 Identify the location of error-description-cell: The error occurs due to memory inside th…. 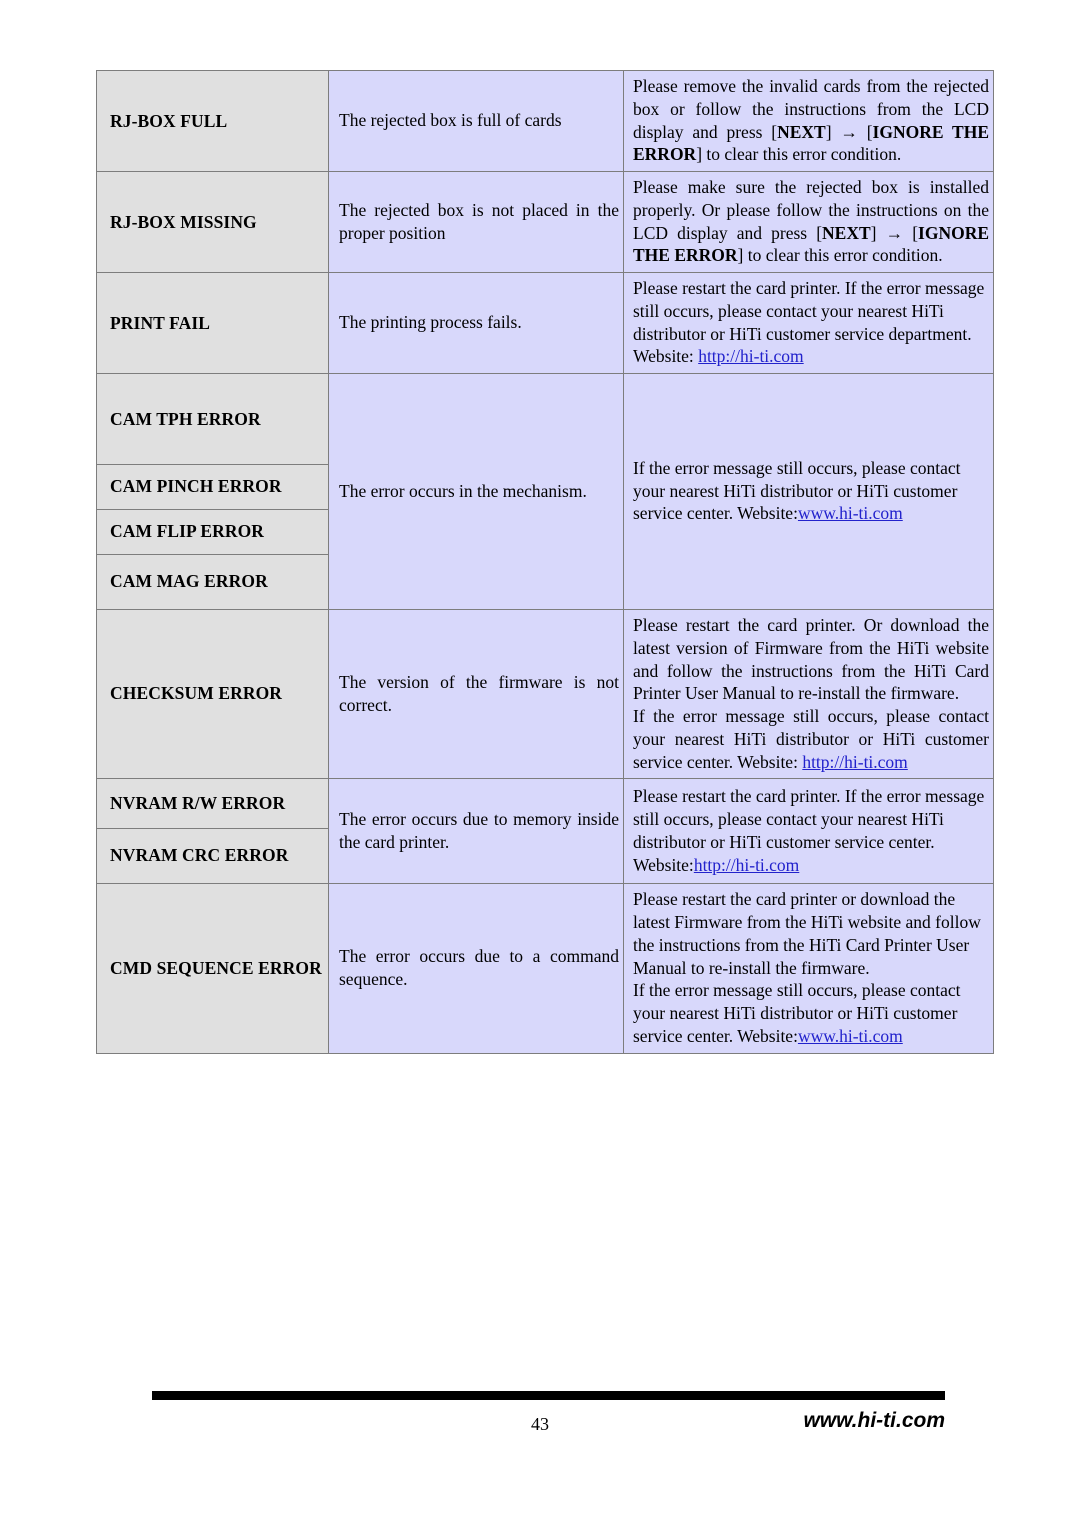
(476, 831).